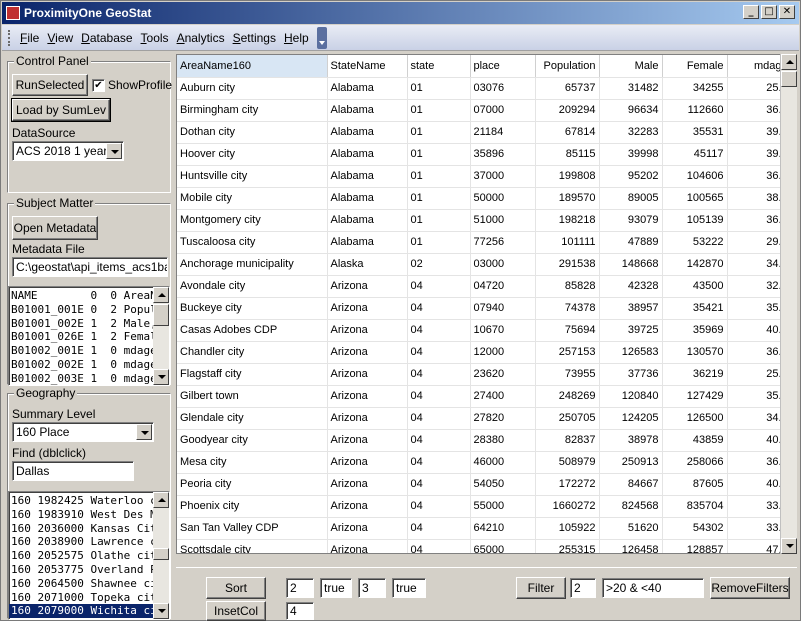 Image resolution: width=801 pixels, height=621 pixels. Describe the element at coordinates (81, 515) in the screenshot. I see `list-item: 160 1983910 West Des Moine` at that location.